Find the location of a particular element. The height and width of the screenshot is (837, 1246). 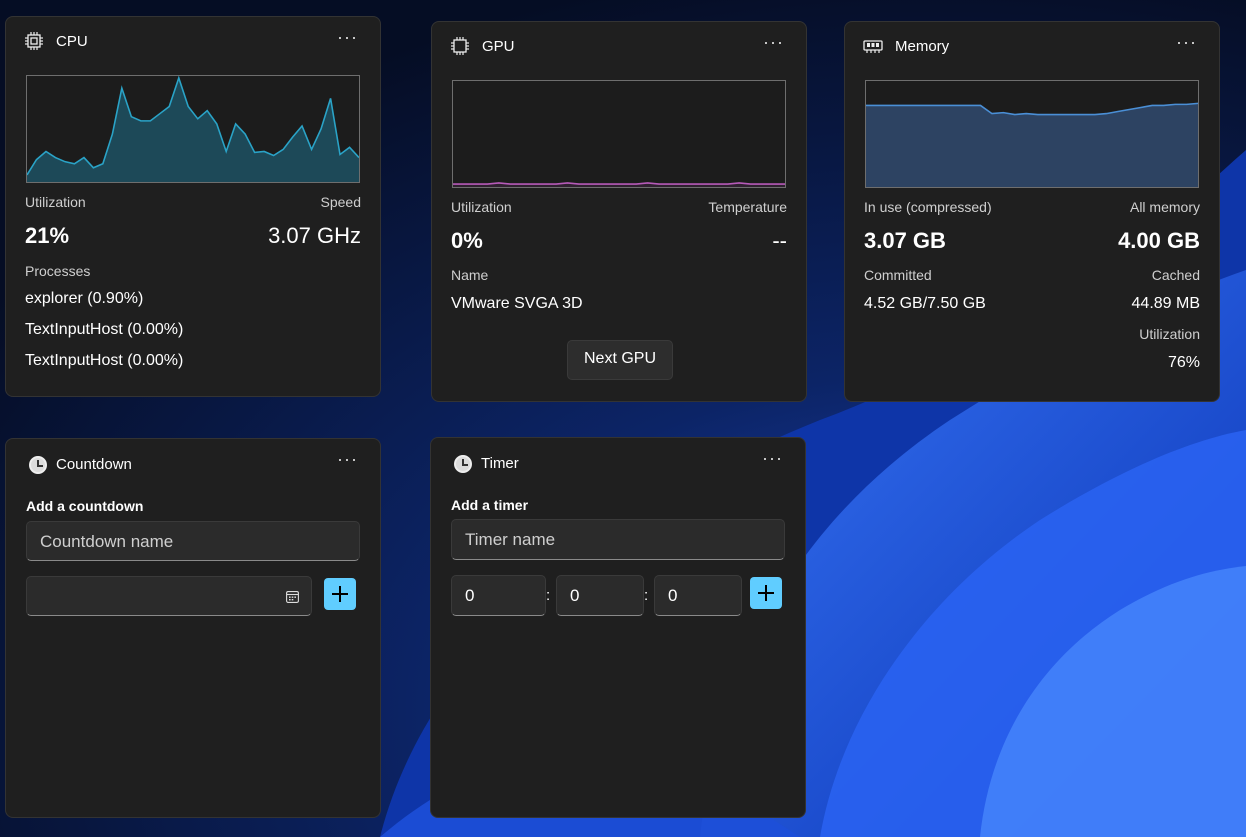

gpu-widget-title: GPU is located at coordinates (498, 46).